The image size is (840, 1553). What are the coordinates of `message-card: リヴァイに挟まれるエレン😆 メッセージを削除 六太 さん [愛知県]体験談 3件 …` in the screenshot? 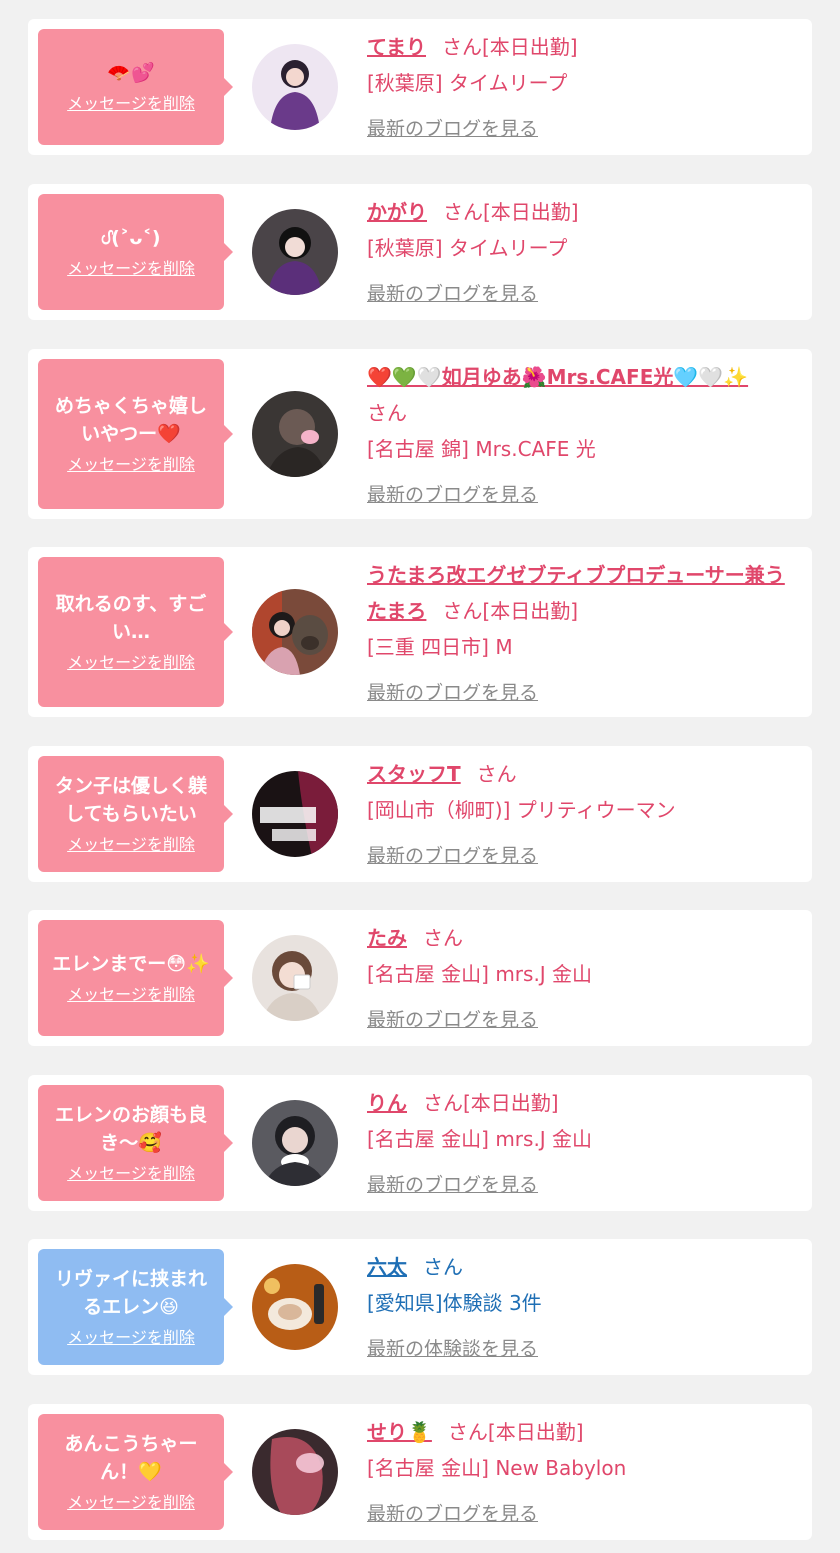 It's located at (420, 1307).